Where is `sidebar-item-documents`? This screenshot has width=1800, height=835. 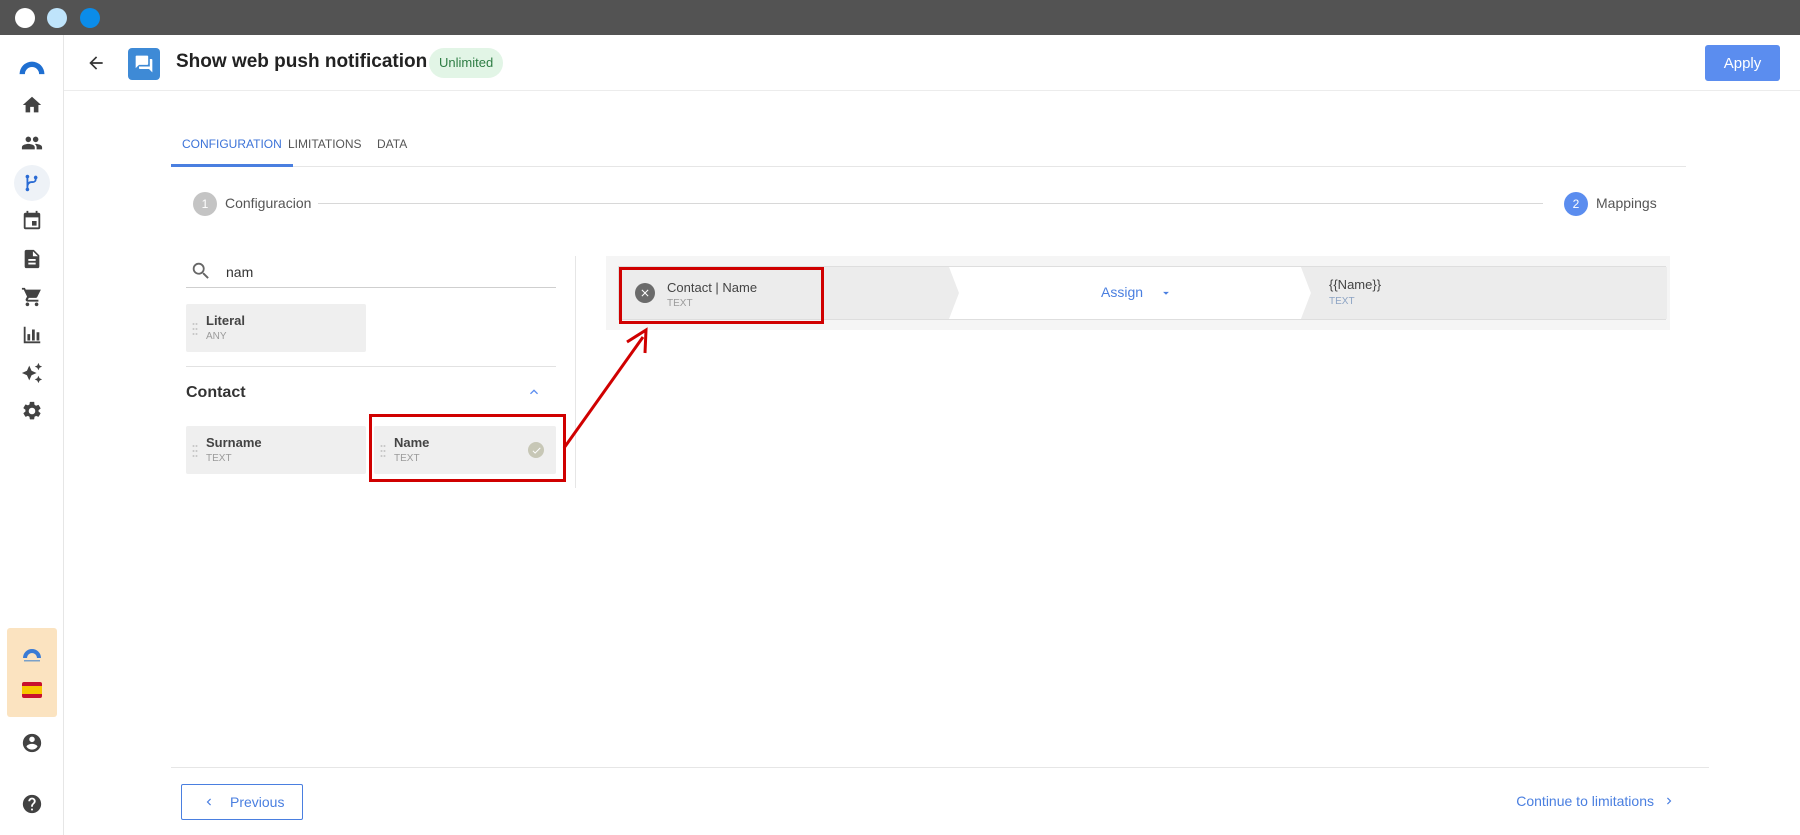 sidebar-item-documents is located at coordinates (32, 259).